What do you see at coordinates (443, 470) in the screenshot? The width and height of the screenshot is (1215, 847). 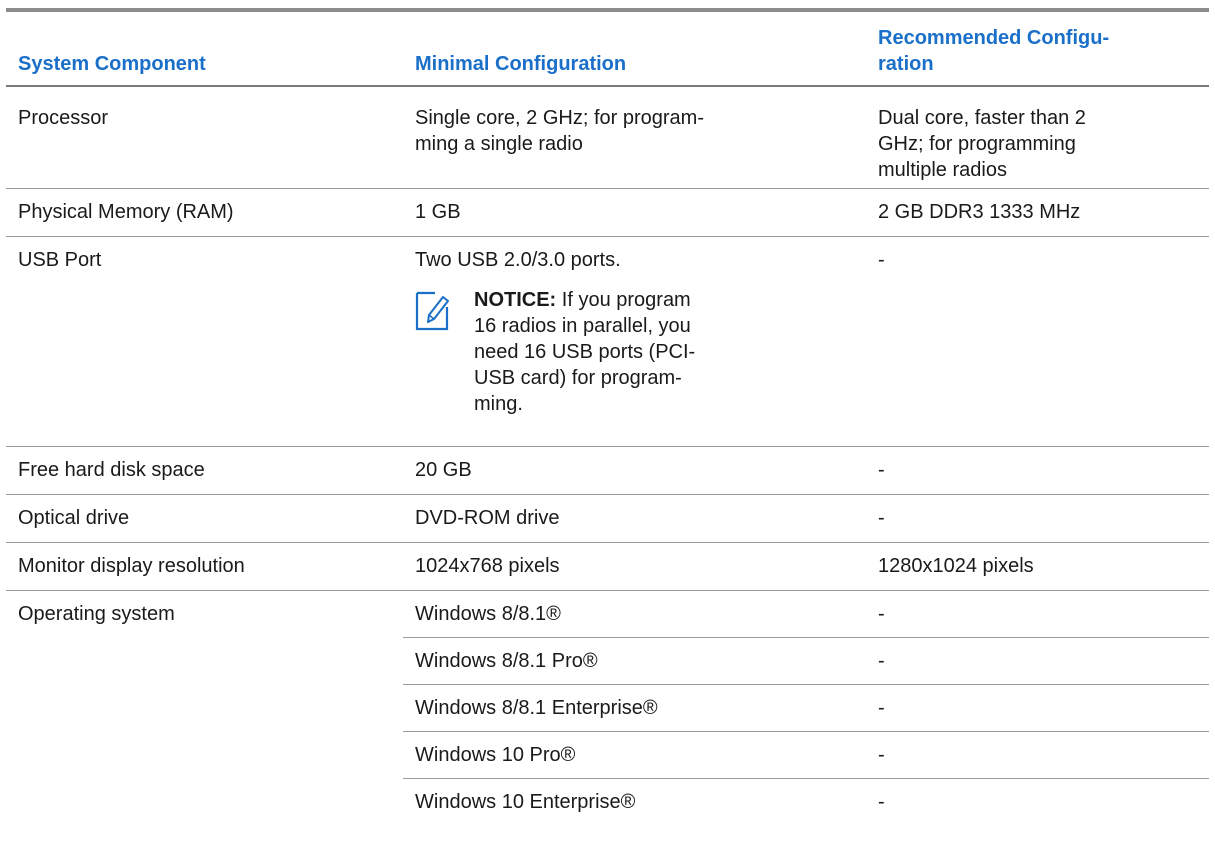 I see `cell-minimal: 20 GB` at bounding box center [443, 470].